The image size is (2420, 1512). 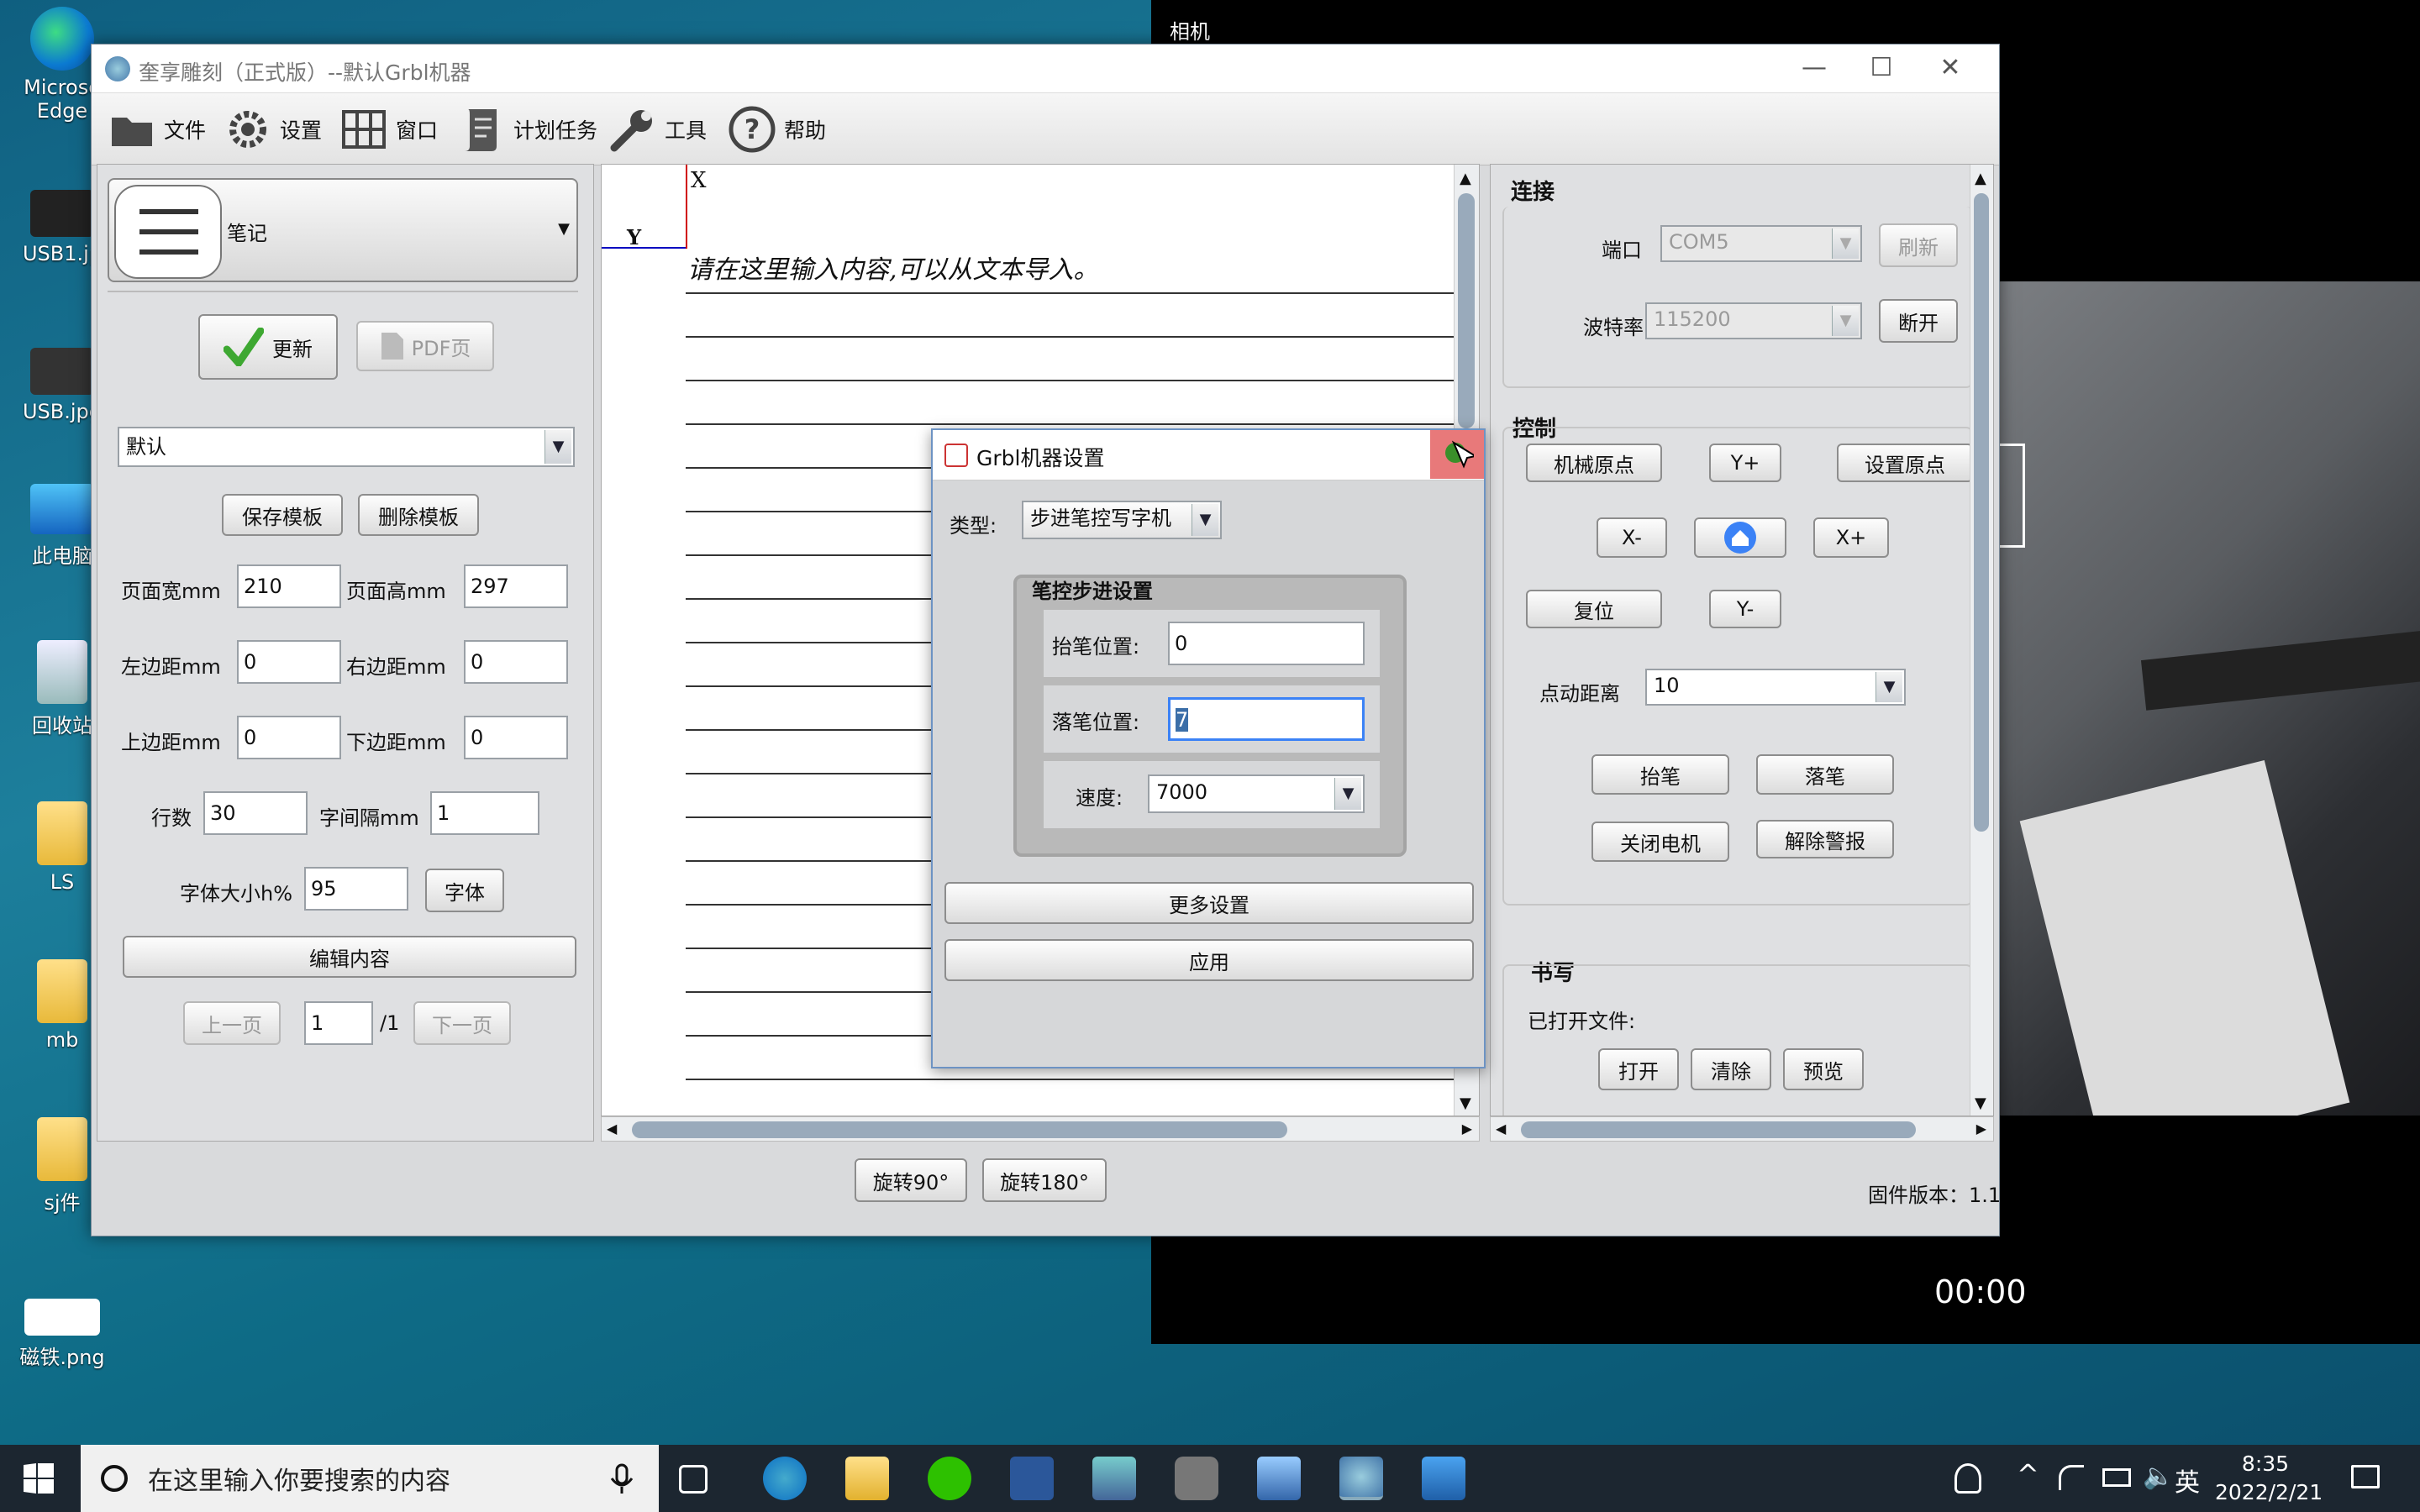 I want to click on maximize-button: ☐, so click(x=1881, y=69).